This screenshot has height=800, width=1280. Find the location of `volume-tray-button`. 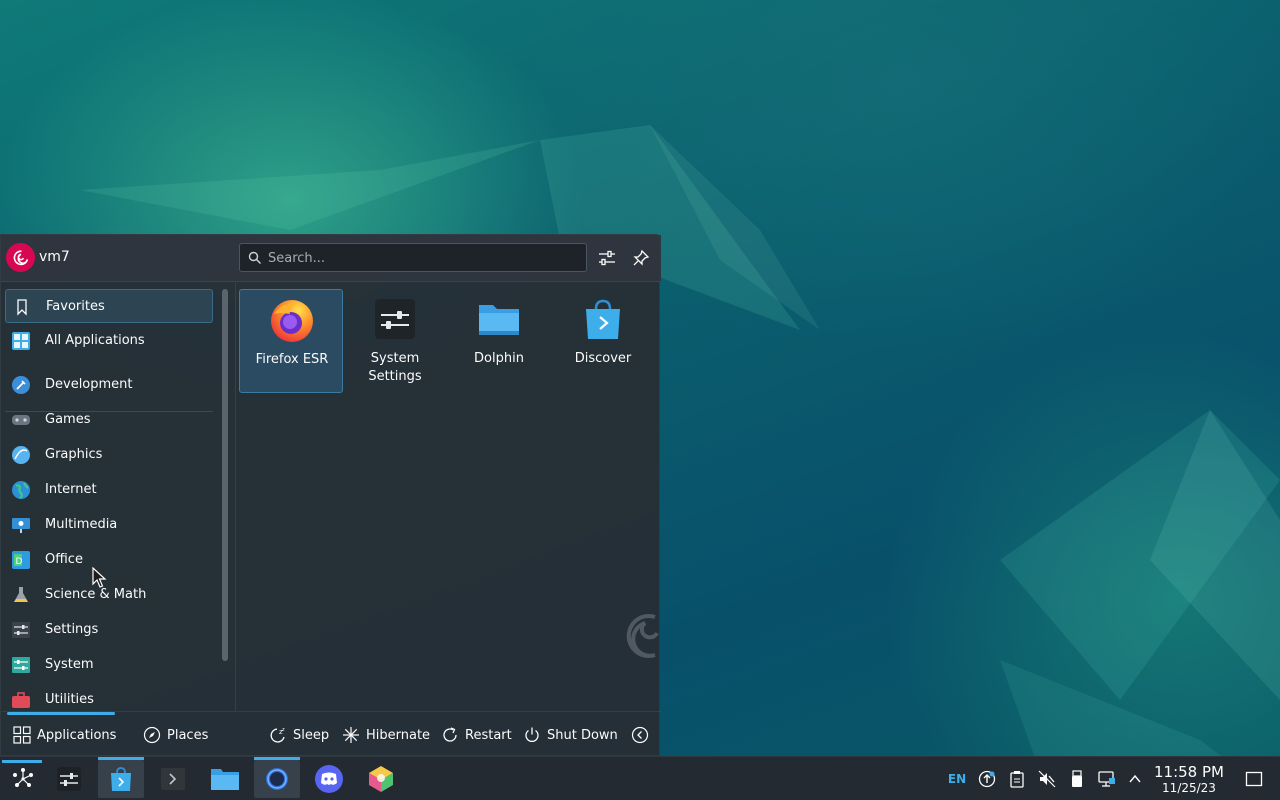

volume-tray-button is located at coordinates (1047, 779).